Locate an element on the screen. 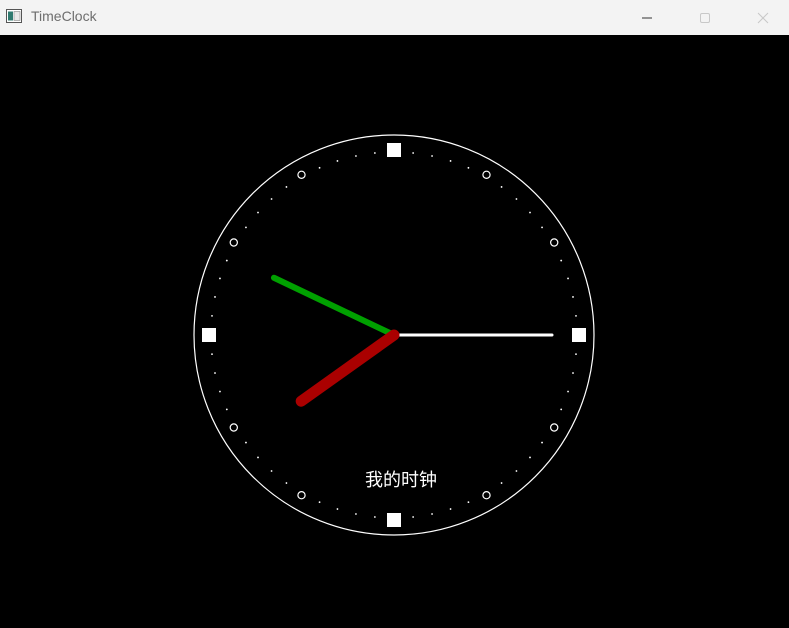  maximize-icon is located at coordinates (705, 17).